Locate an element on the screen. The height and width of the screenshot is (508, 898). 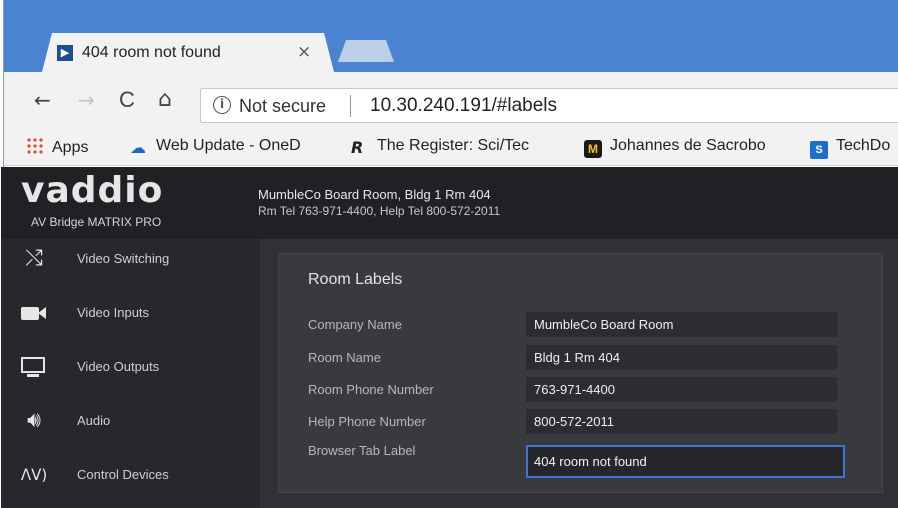
register-icon: R is located at coordinates (357, 147).